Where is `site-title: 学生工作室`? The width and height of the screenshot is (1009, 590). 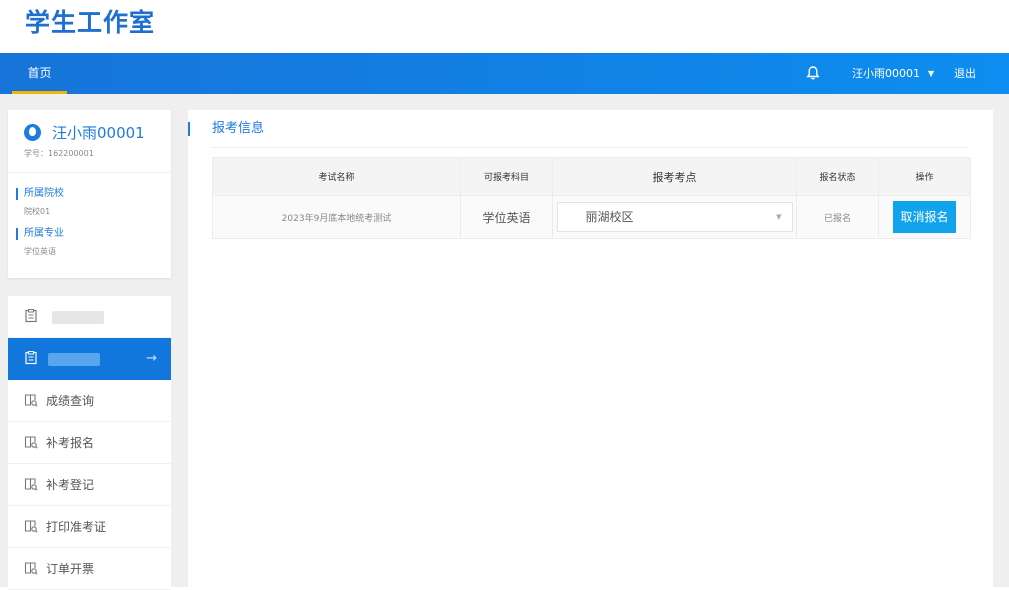
site-title: 学生工作室 is located at coordinates (90, 22).